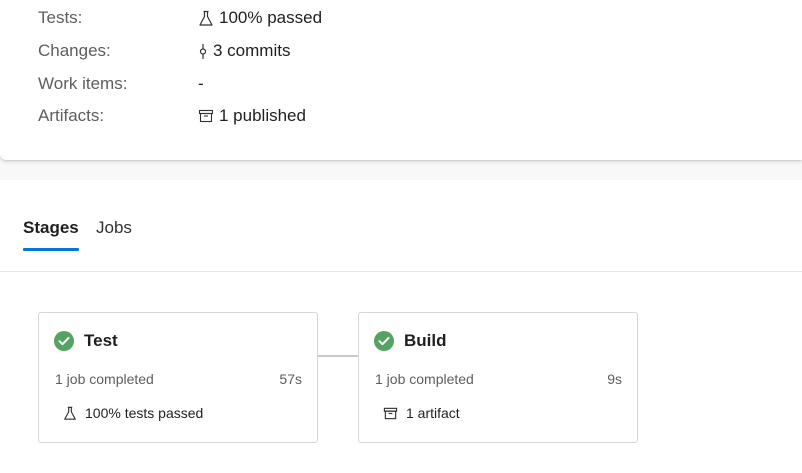  What do you see at coordinates (74, 50) in the screenshot?
I see `summary-label-changes: Changes:` at bounding box center [74, 50].